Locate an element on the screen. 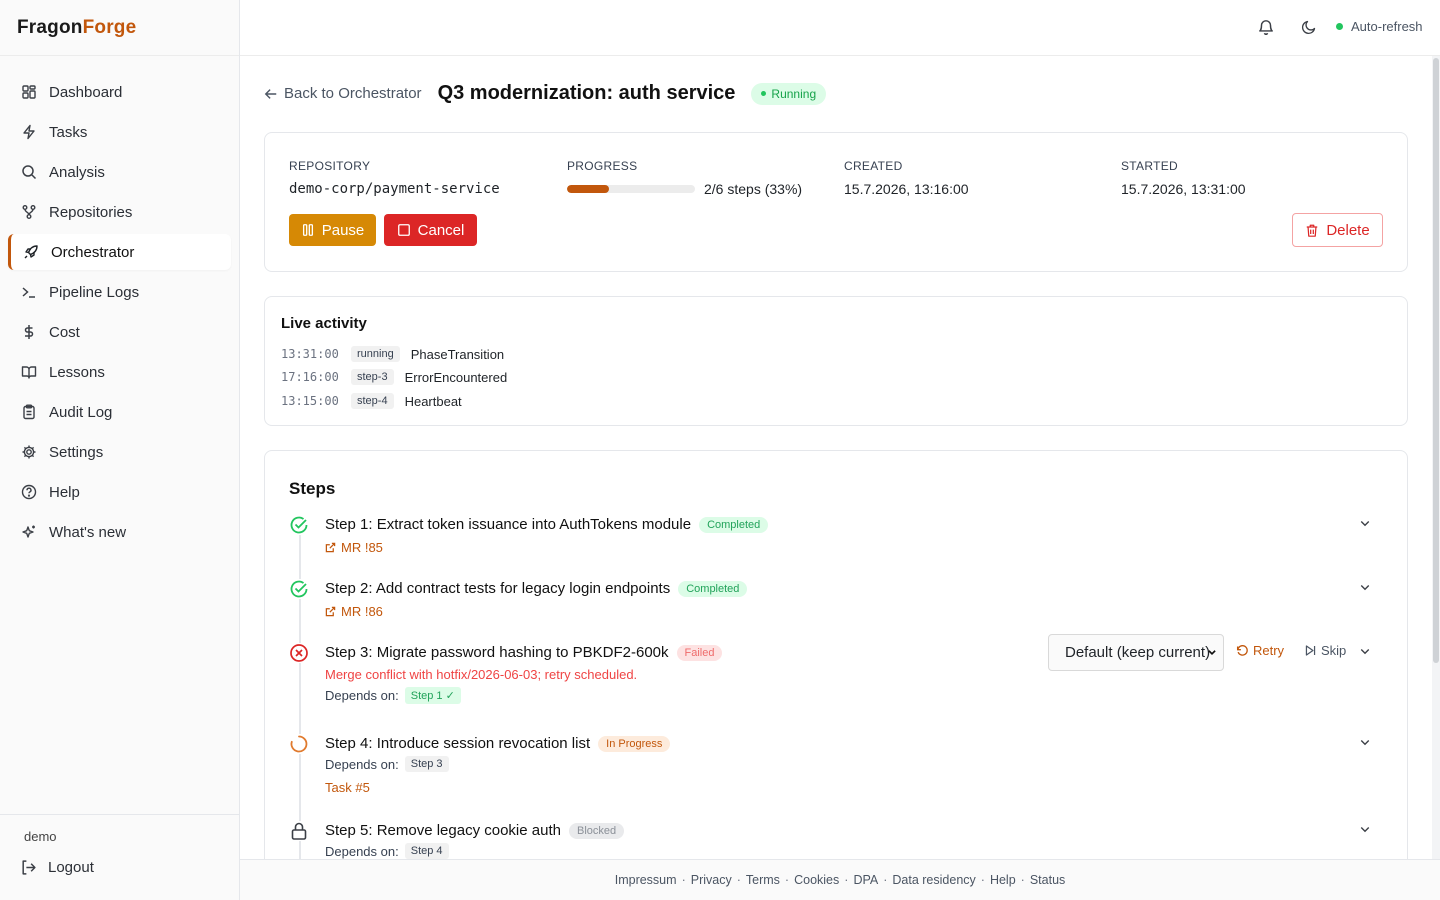 This screenshot has width=1440, height=900. pause-button: Pause is located at coordinates (332, 230).